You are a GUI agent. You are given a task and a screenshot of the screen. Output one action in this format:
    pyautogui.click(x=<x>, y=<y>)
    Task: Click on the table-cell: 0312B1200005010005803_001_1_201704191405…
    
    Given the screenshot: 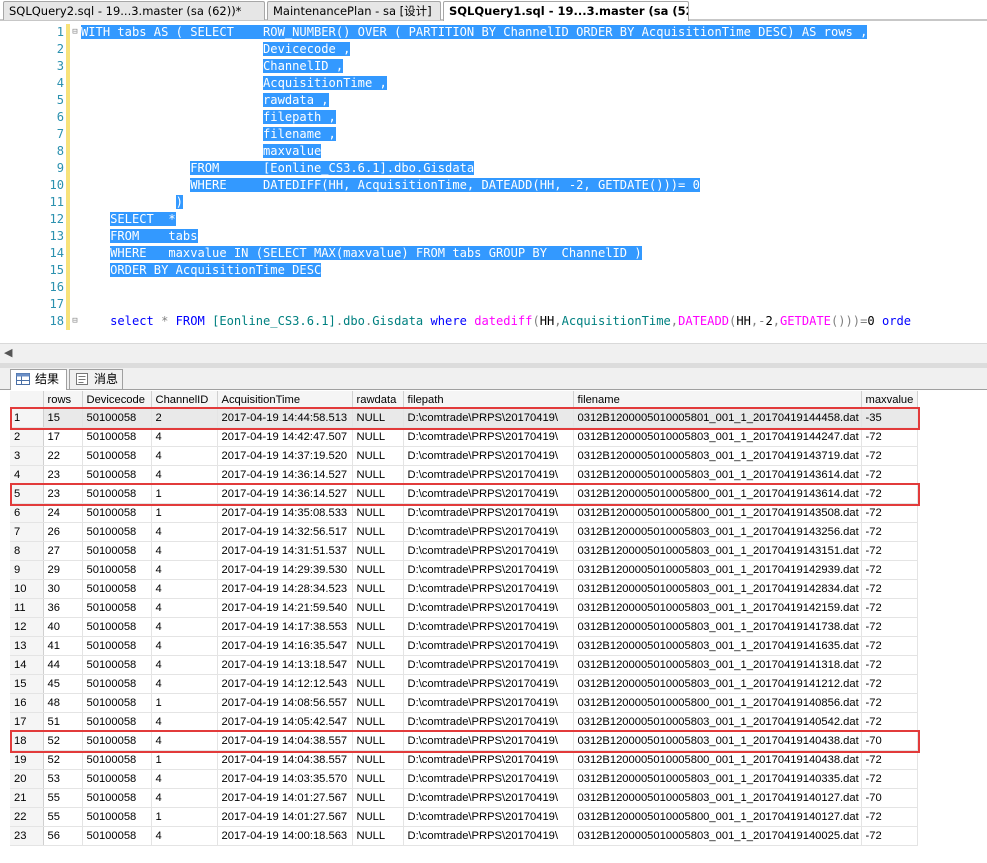 What is the action you would take?
    pyautogui.click(x=717, y=722)
    